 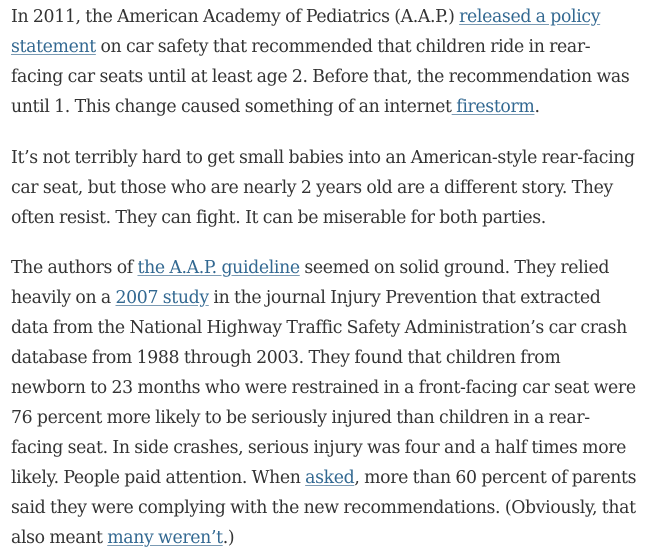 I want to click on link-asked: asked, so click(x=330, y=478).